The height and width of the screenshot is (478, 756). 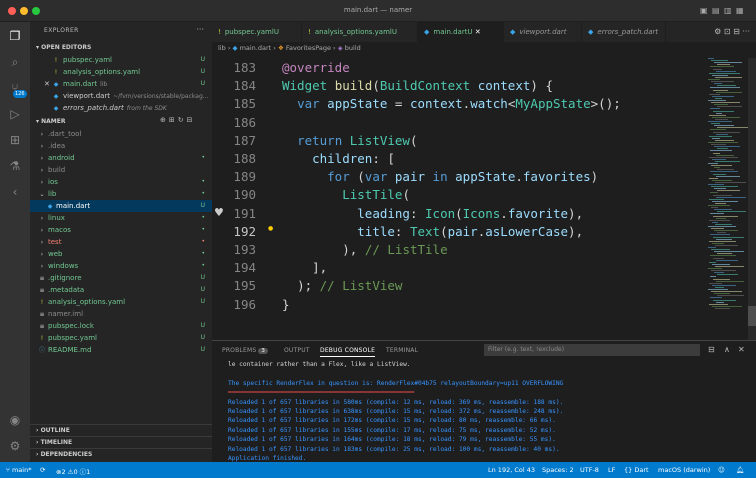 What do you see at coordinates (348, 352) in the screenshot?
I see `tab-debug-console: DEBUG CONSOLE` at bounding box center [348, 352].